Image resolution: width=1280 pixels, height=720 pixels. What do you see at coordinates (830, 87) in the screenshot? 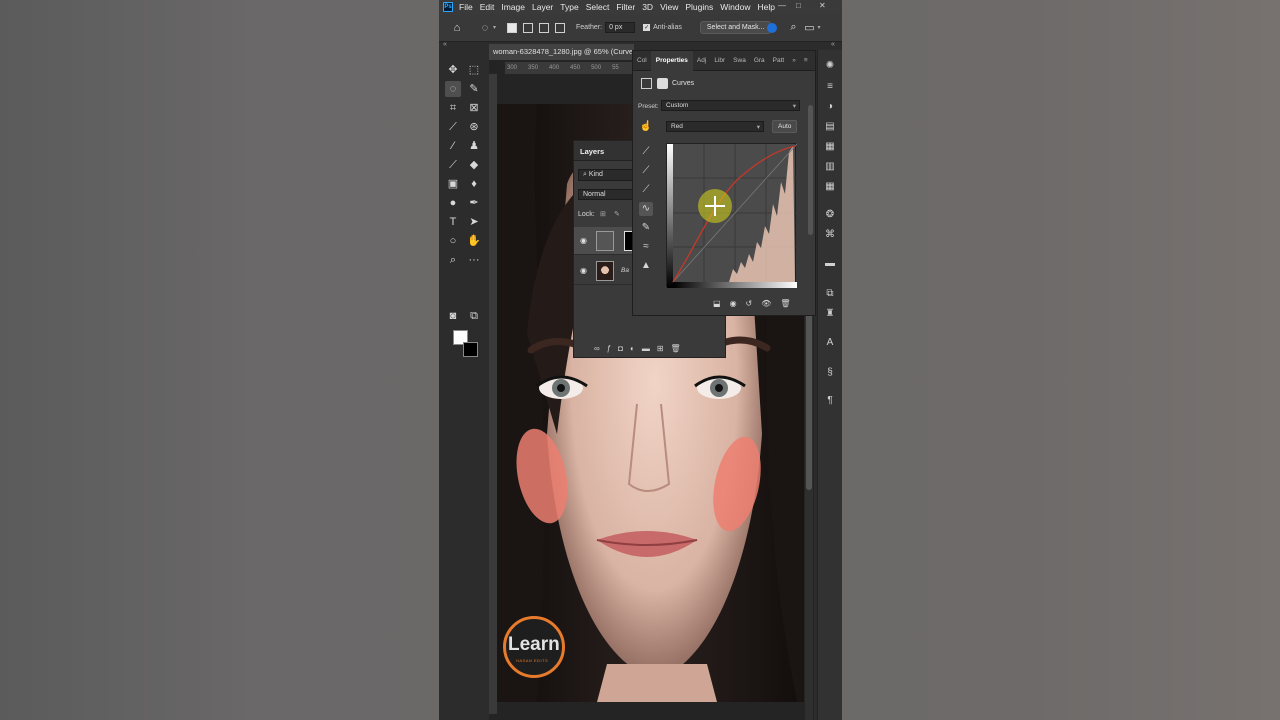
I see `adjustments-sliders-icon: ≡` at bounding box center [830, 87].